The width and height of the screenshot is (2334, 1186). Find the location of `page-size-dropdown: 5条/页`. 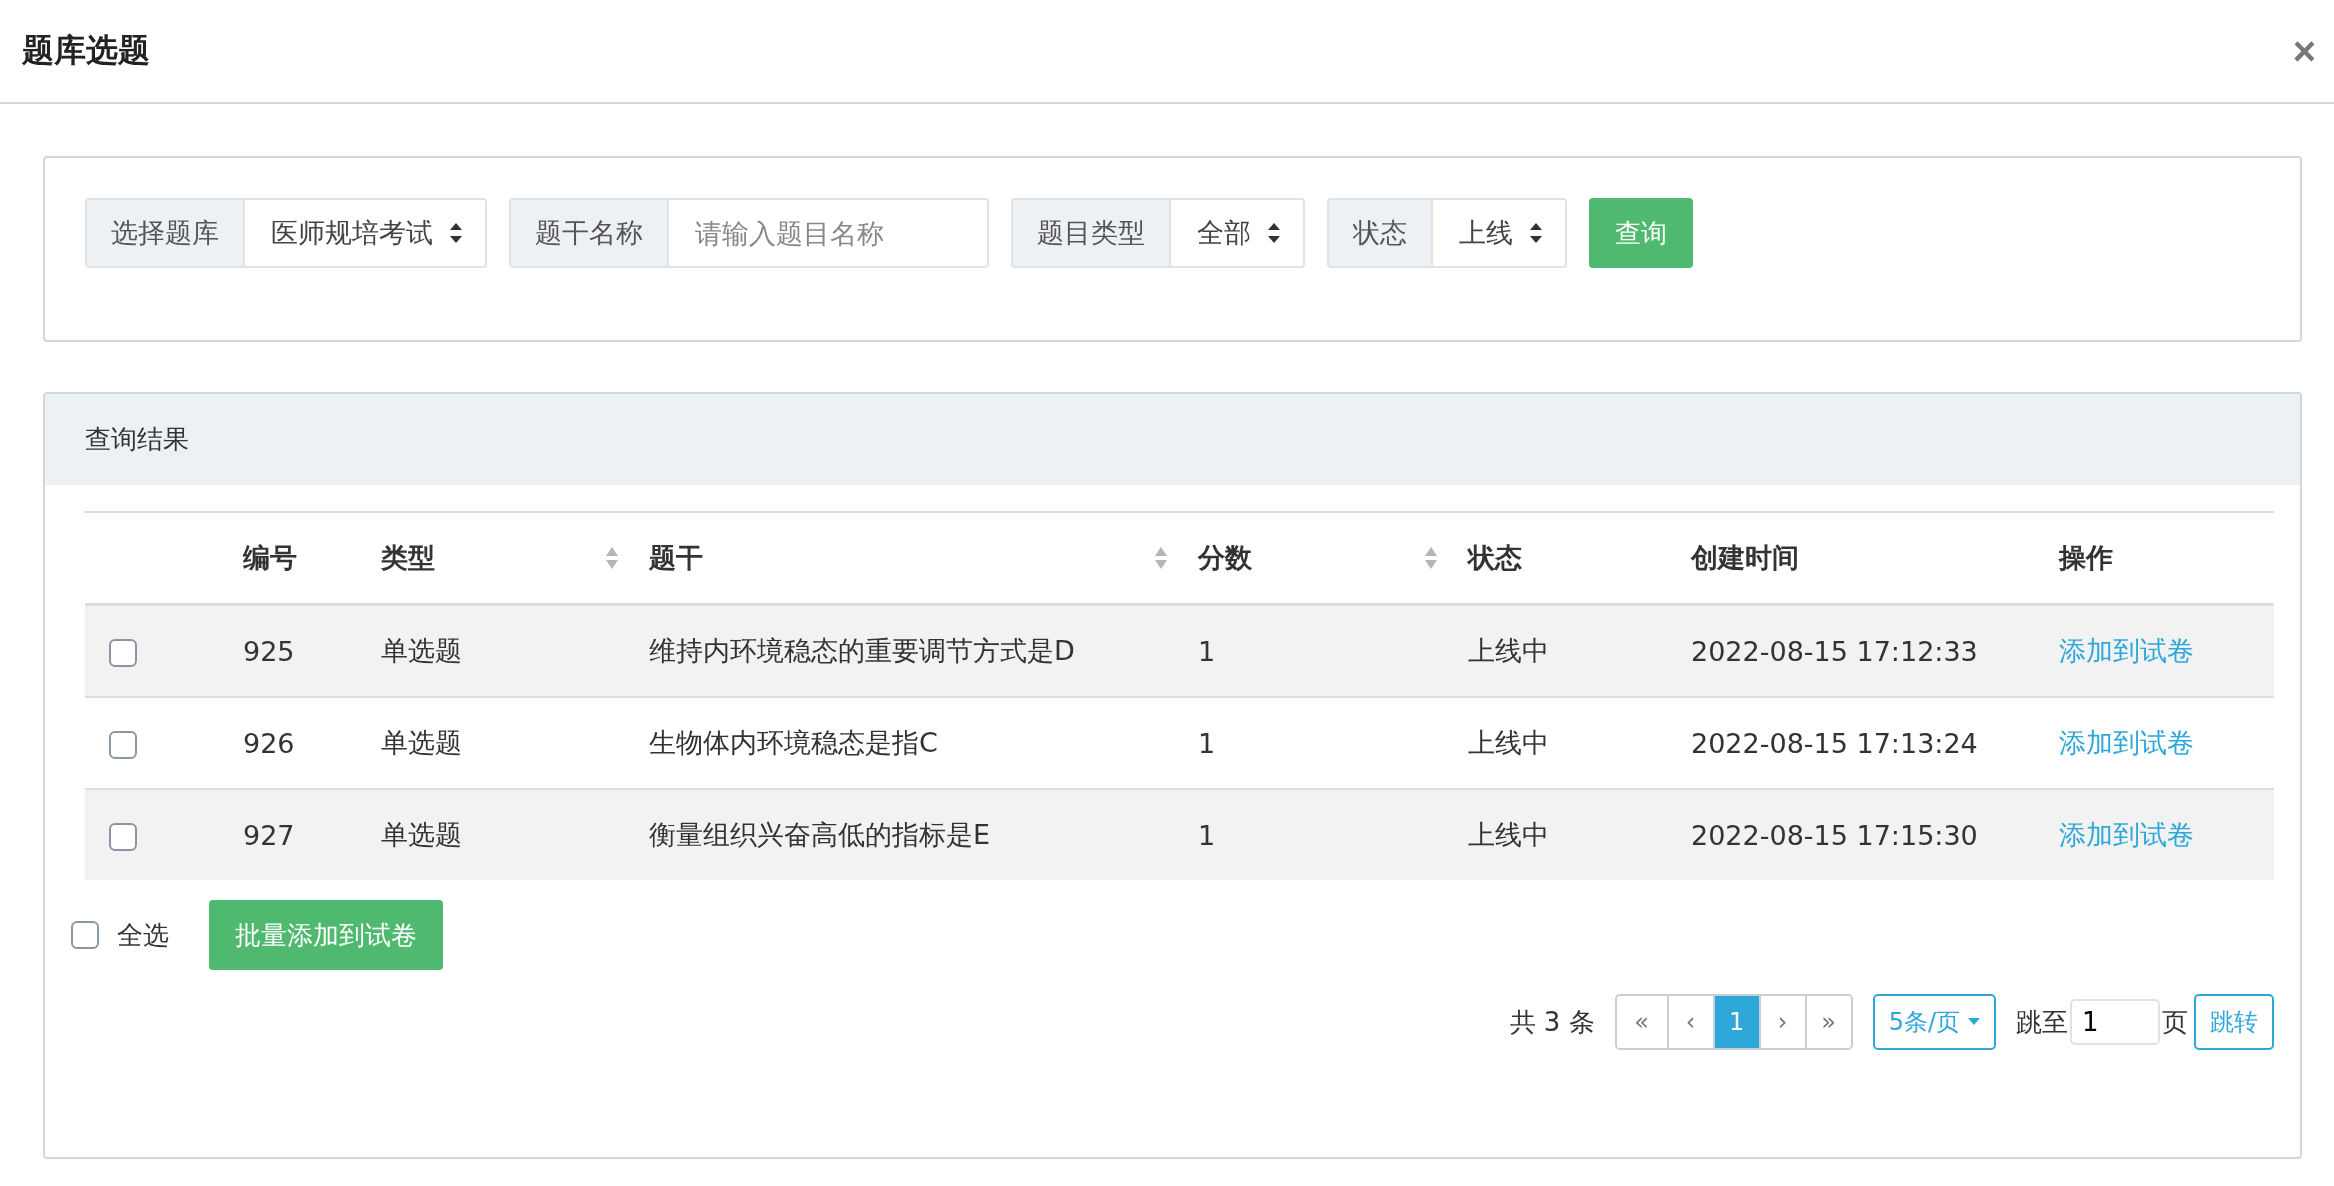

page-size-dropdown: 5条/页 is located at coordinates (1934, 1022).